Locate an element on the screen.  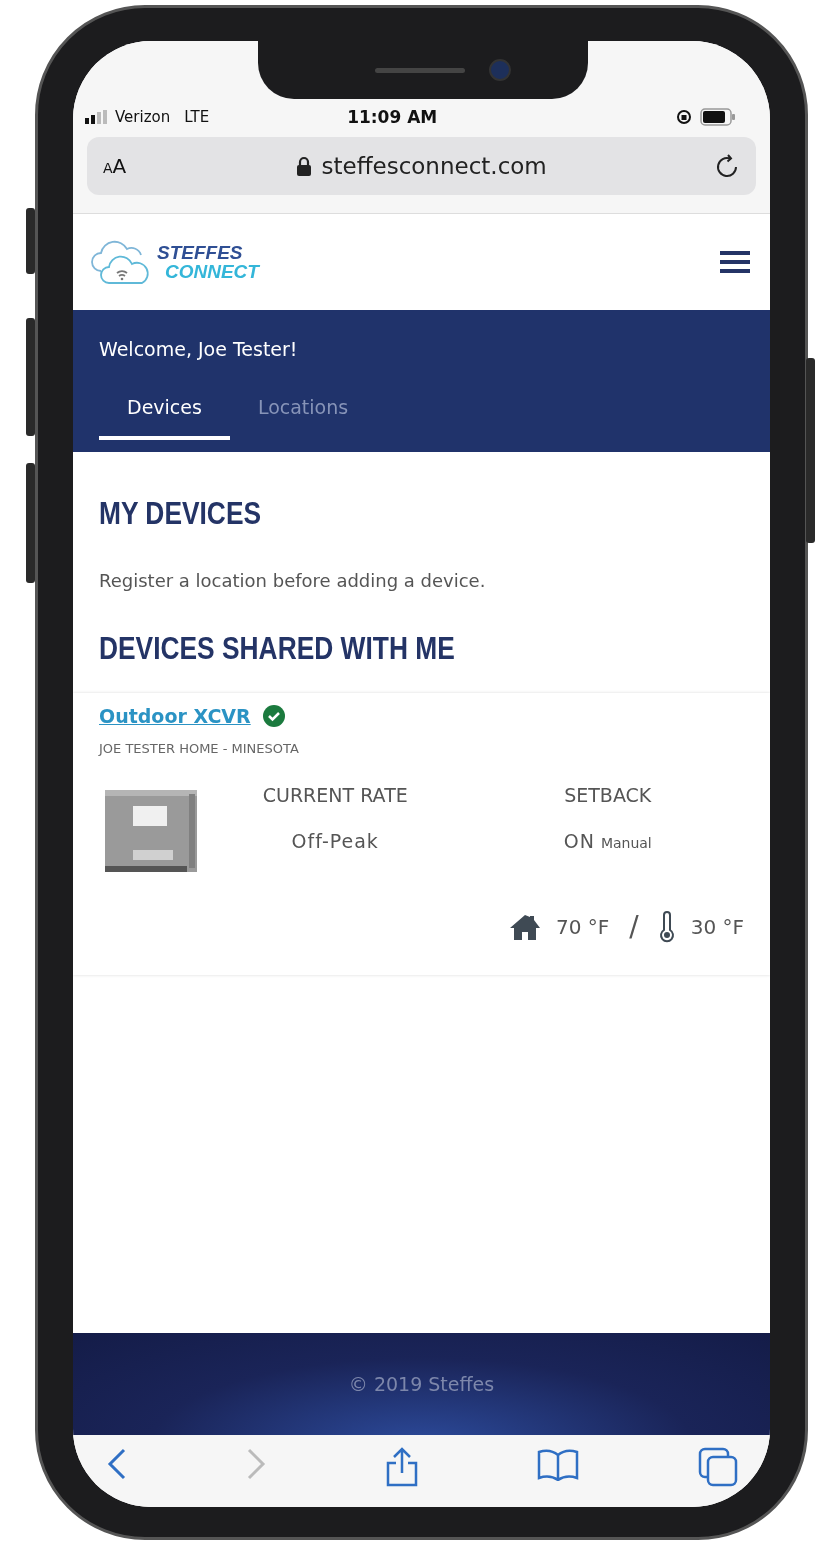
stat-note: Manual is located at coordinates (626, 843).